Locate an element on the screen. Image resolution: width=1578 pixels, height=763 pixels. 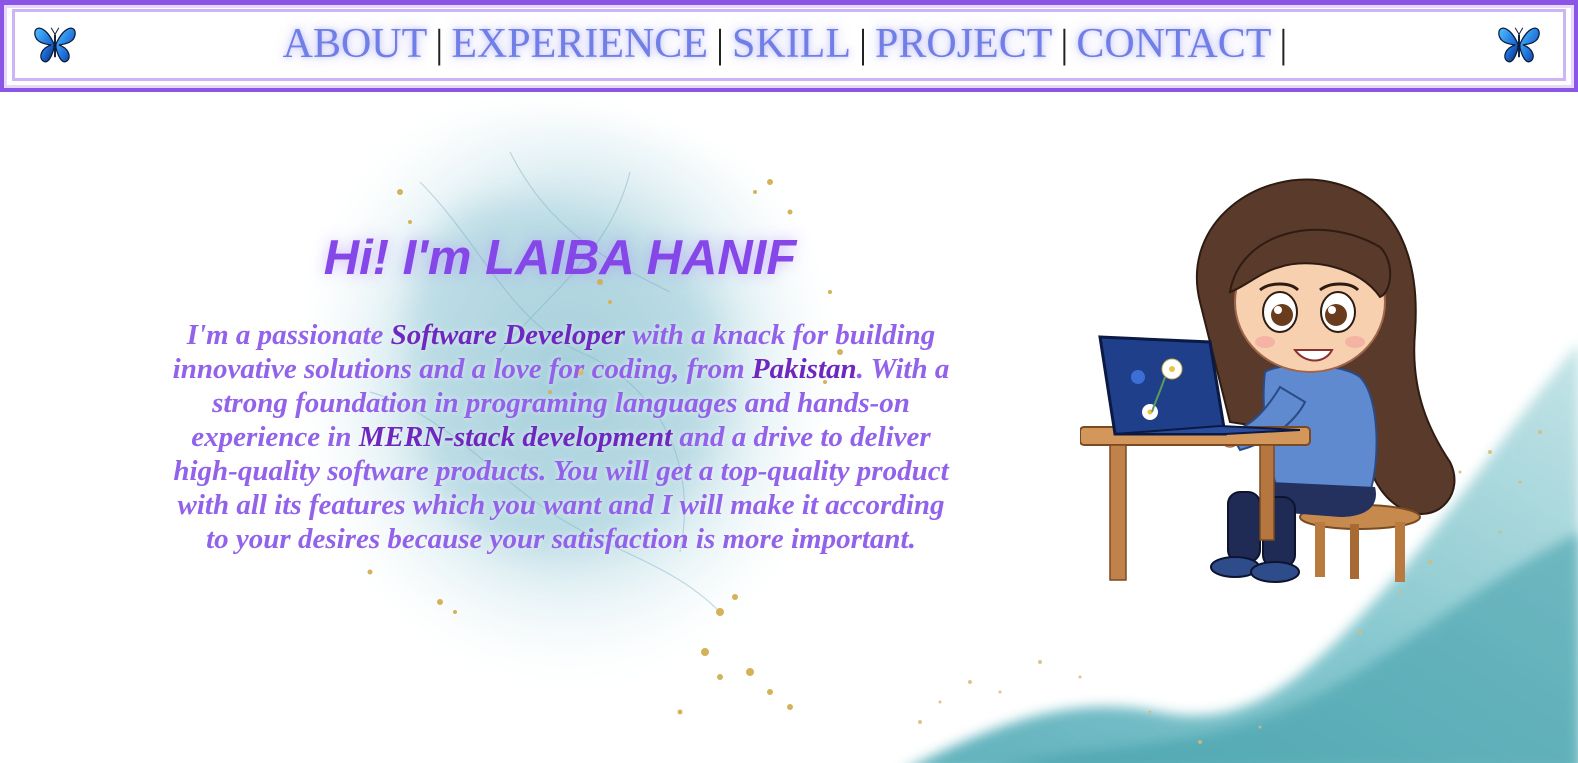
nav-experience-link: EXPERIENCE is located at coordinates (579, 44).